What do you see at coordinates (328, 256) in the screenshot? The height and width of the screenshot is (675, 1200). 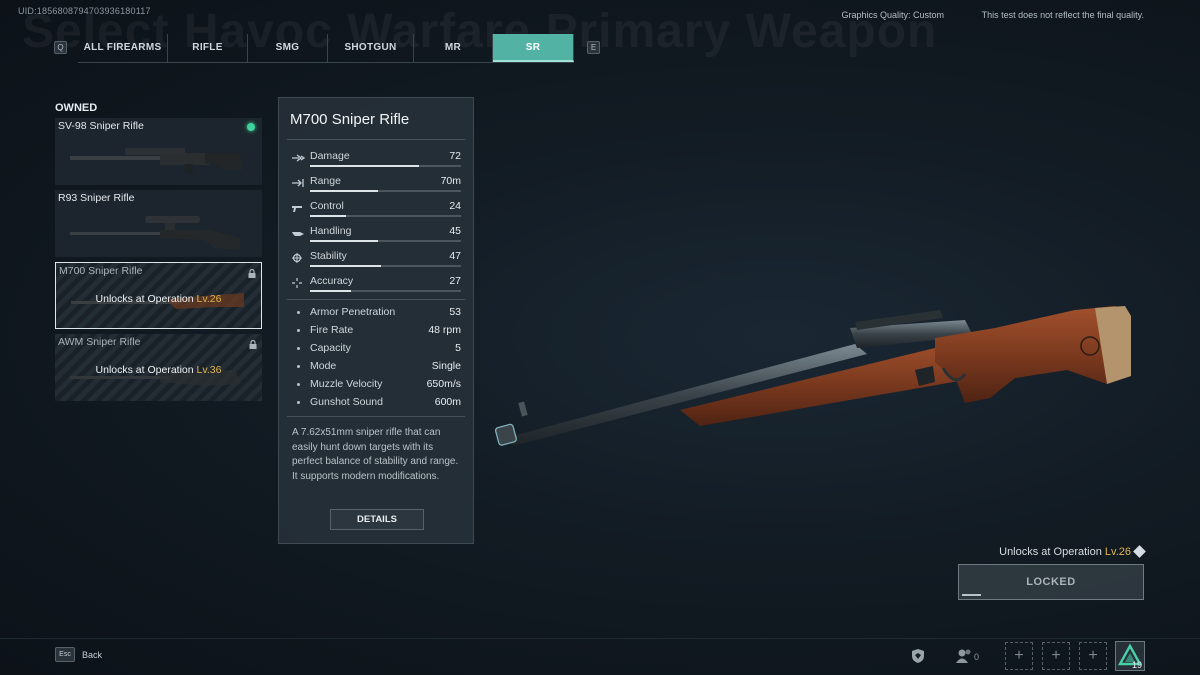 I see `stat-label: Stability` at bounding box center [328, 256].